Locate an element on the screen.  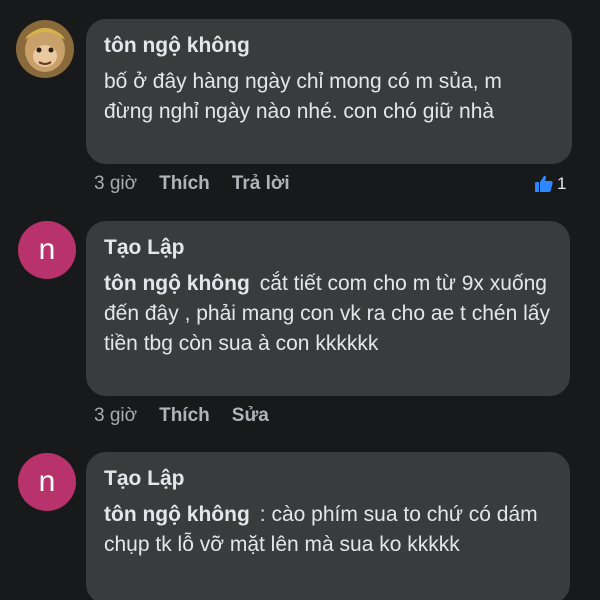
comment-author: tôn ngộ không is located at coordinates (329, 46).